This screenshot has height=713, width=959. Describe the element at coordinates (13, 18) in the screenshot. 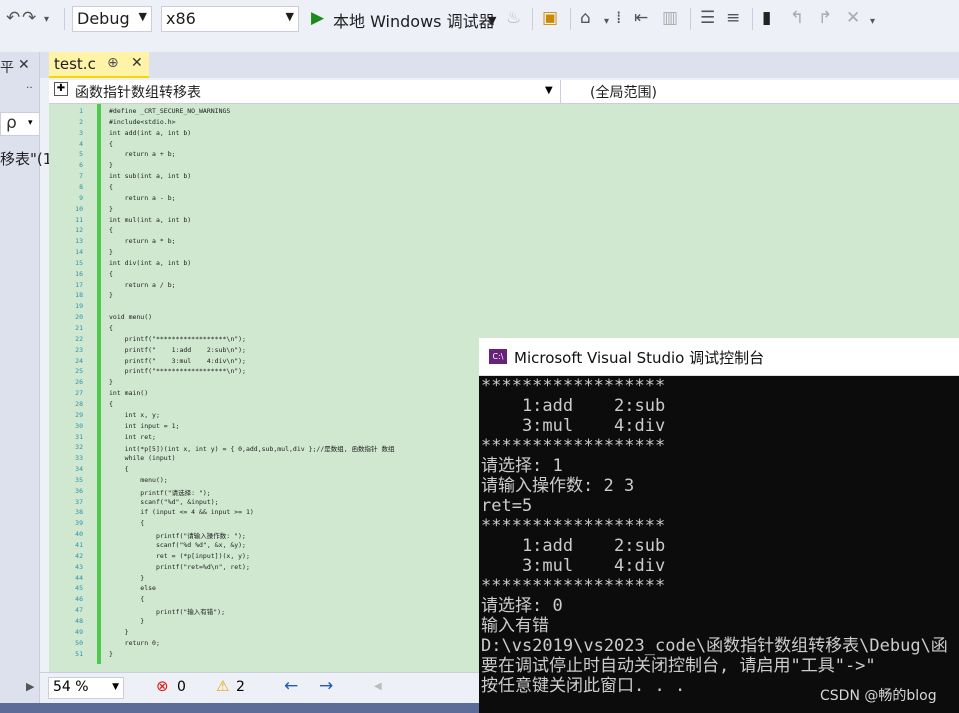

I see `undo-icon: ↶` at that location.